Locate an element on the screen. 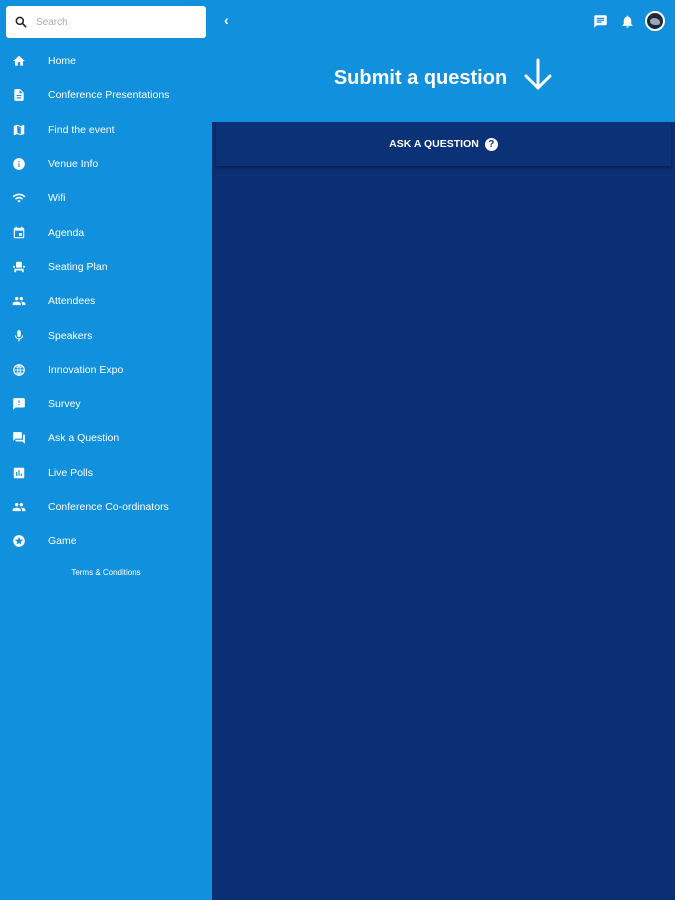  poll-icon is located at coordinates (19, 473).